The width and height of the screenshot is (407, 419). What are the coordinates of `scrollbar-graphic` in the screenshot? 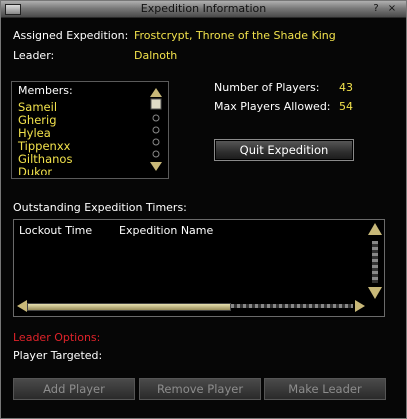 It's located at (156, 129).